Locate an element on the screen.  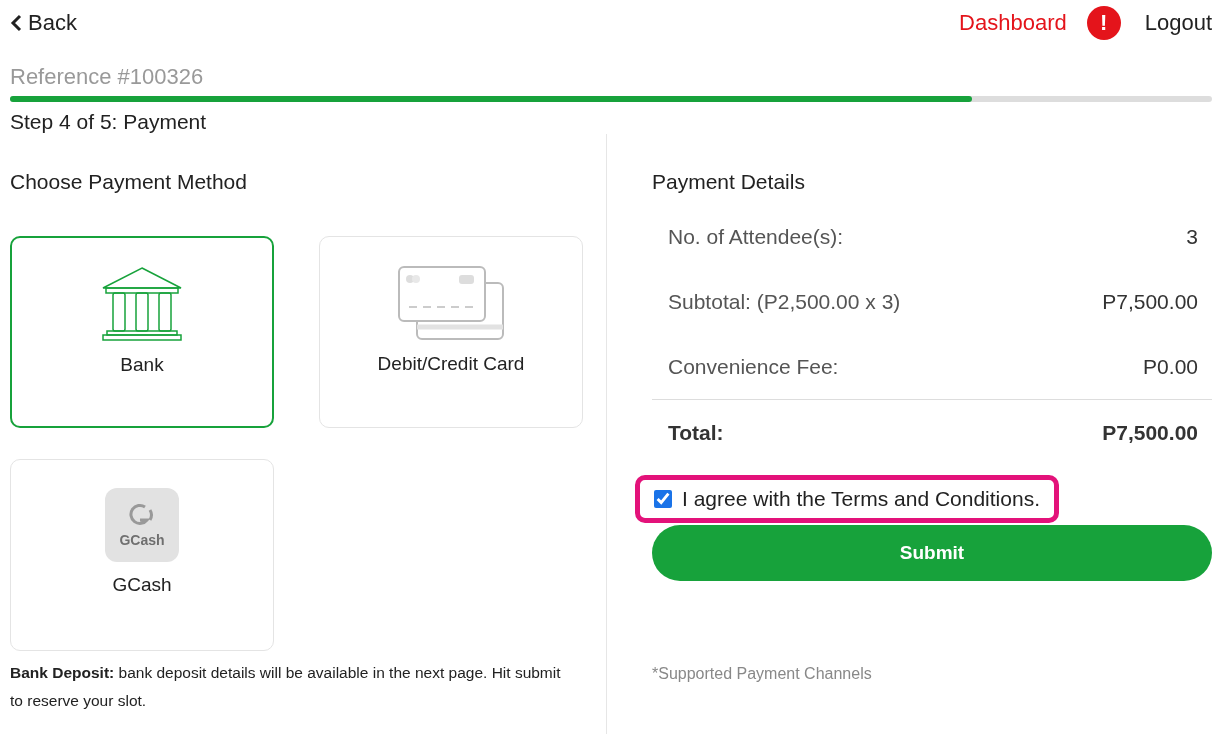
method-label: Bank is located at coordinates (142, 365).